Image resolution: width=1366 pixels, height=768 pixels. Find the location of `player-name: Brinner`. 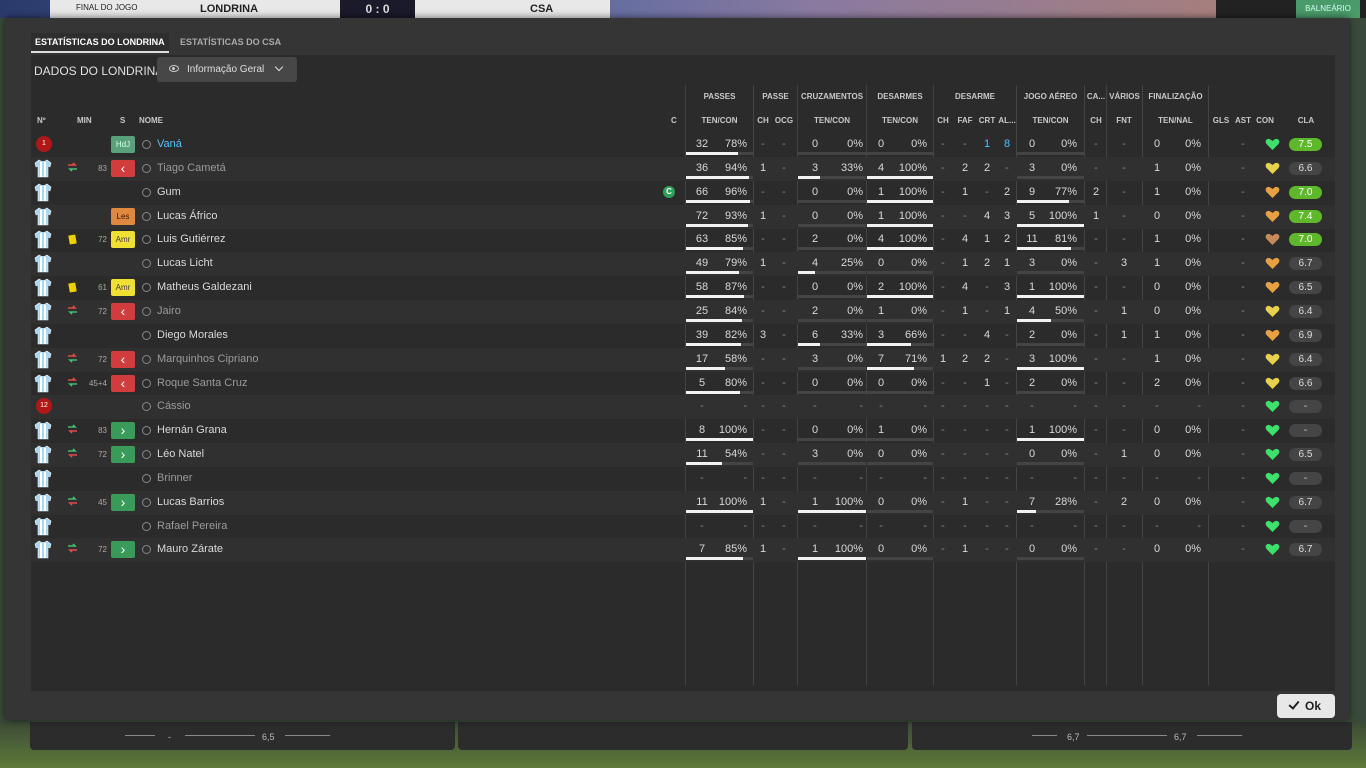

player-name: Brinner is located at coordinates (247, 478).